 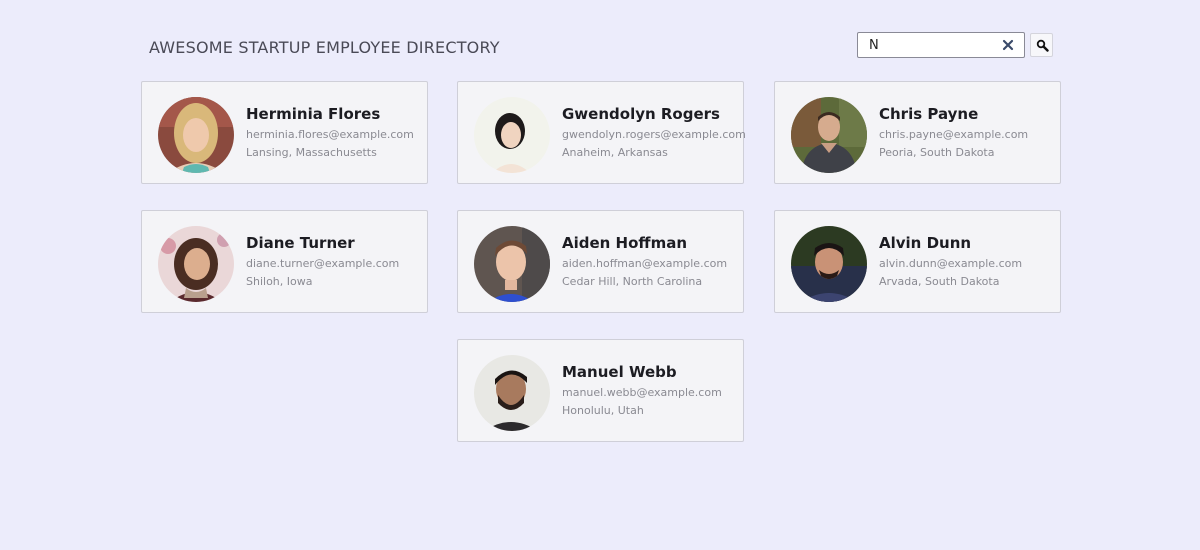 I want to click on employee-location: Arvada, South Dakota, so click(x=939, y=281).